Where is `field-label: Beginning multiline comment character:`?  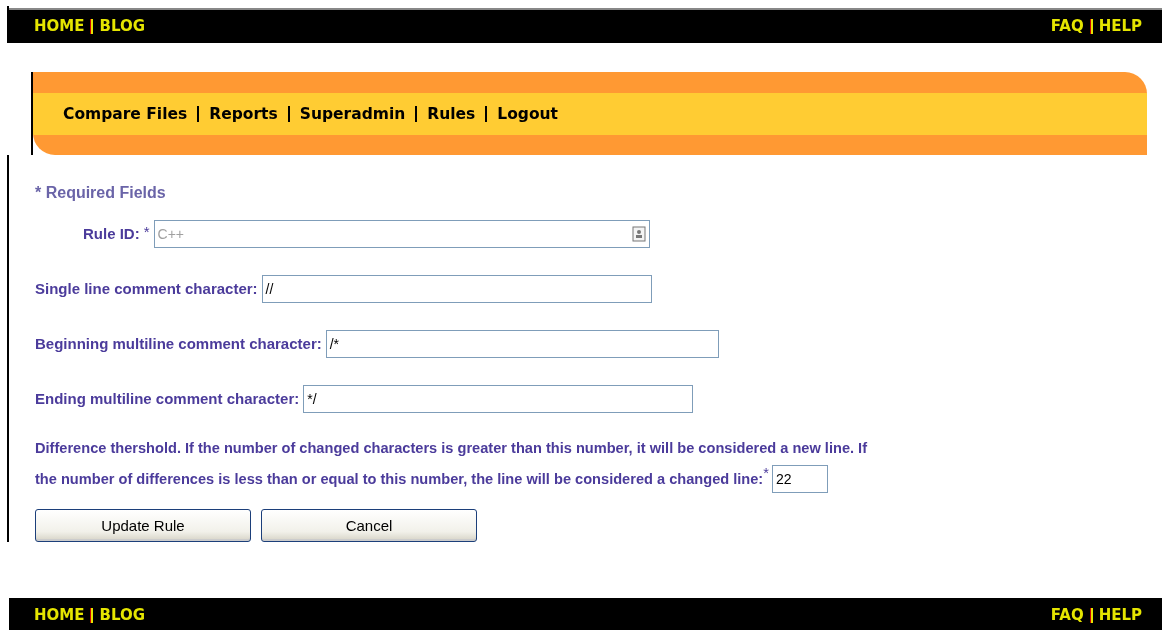
field-label: Beginning multiline comment character: is located at coordinates (178, 343).